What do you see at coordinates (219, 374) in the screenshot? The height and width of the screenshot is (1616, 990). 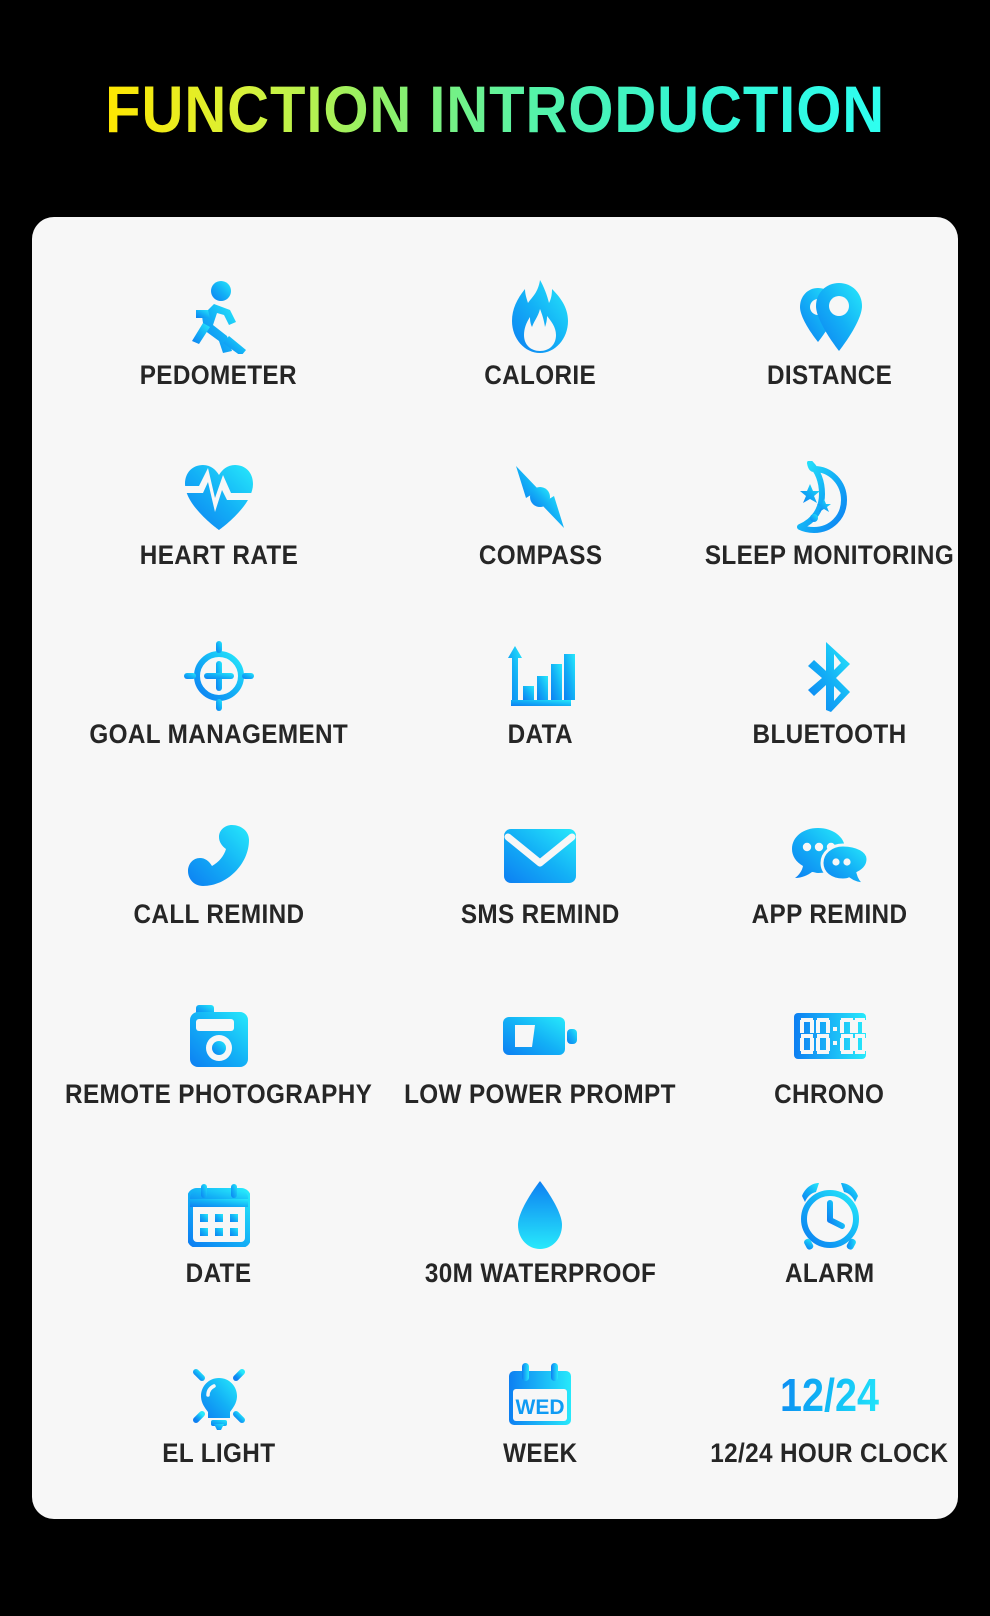 I see `feature-label: PEDOMETER` at bounding box center [219, 374].